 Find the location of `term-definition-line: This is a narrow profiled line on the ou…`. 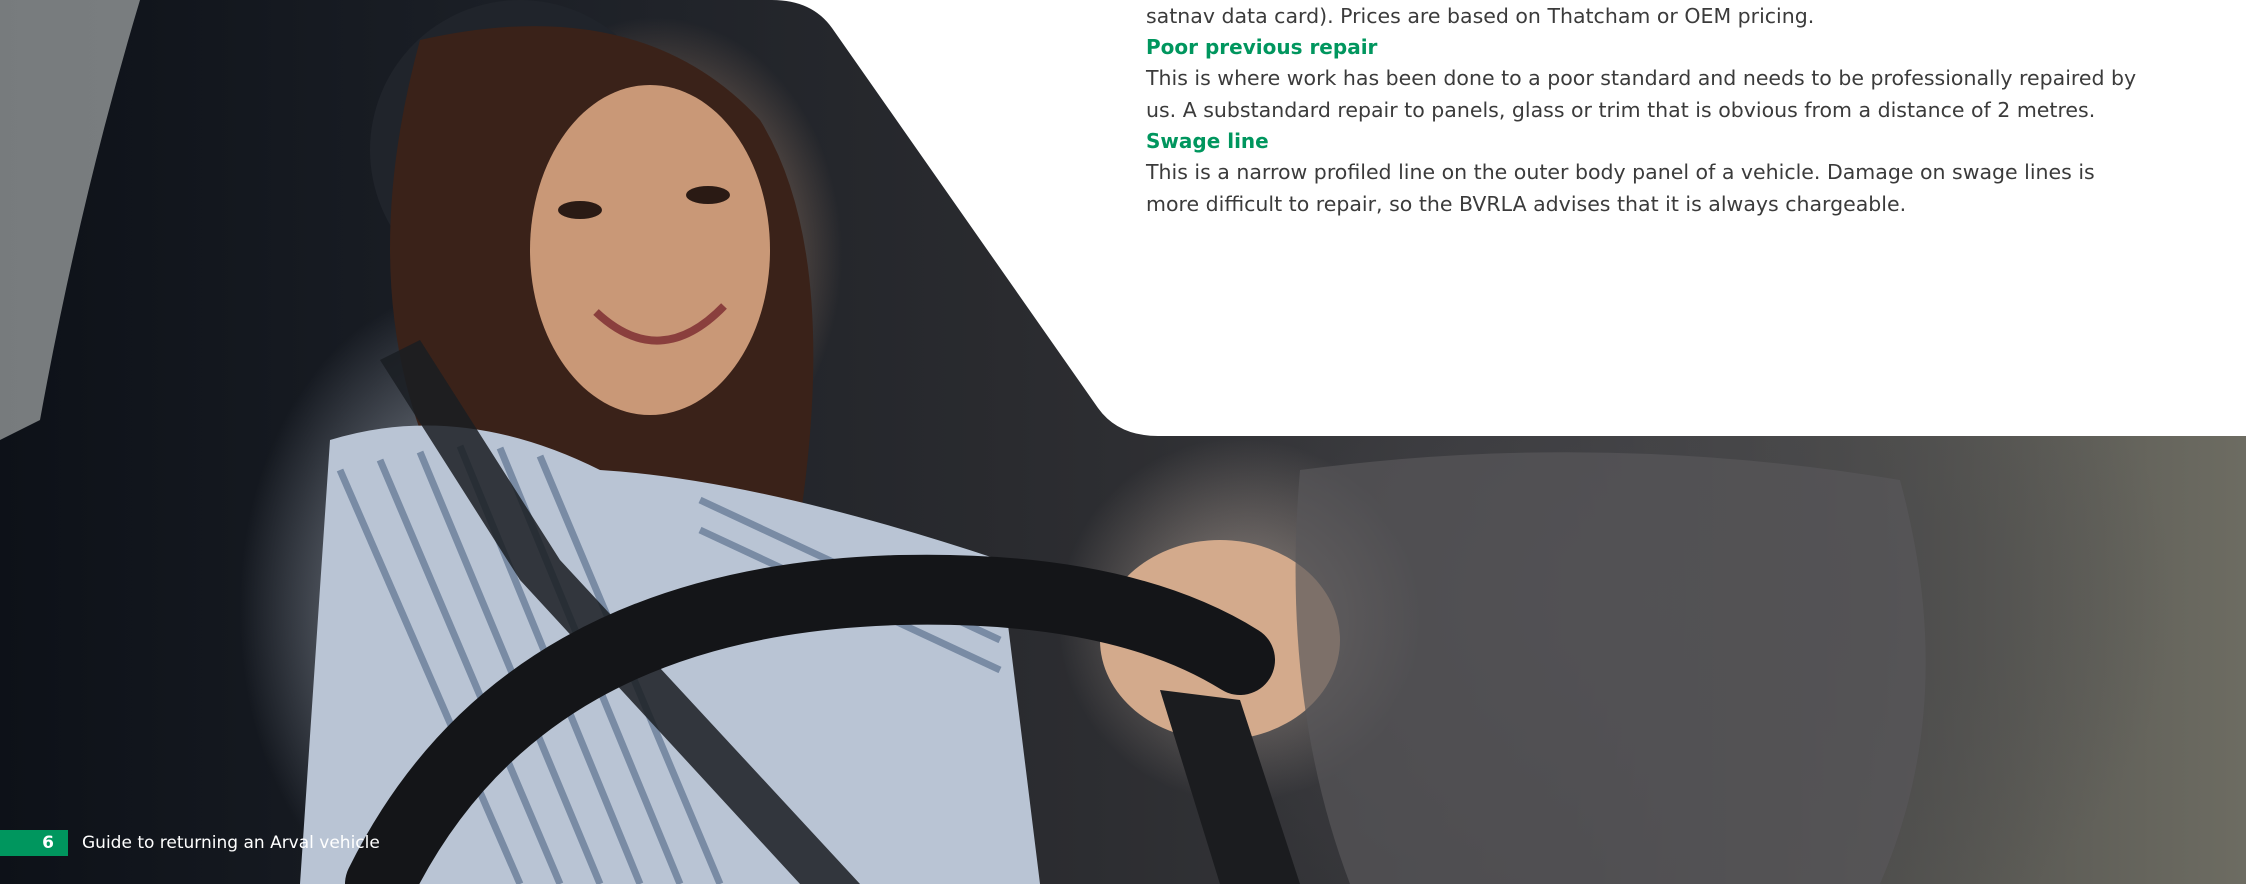

term-definition-line: This is a narrow profiled line on the ou… is located at coordinates (1620, 172).